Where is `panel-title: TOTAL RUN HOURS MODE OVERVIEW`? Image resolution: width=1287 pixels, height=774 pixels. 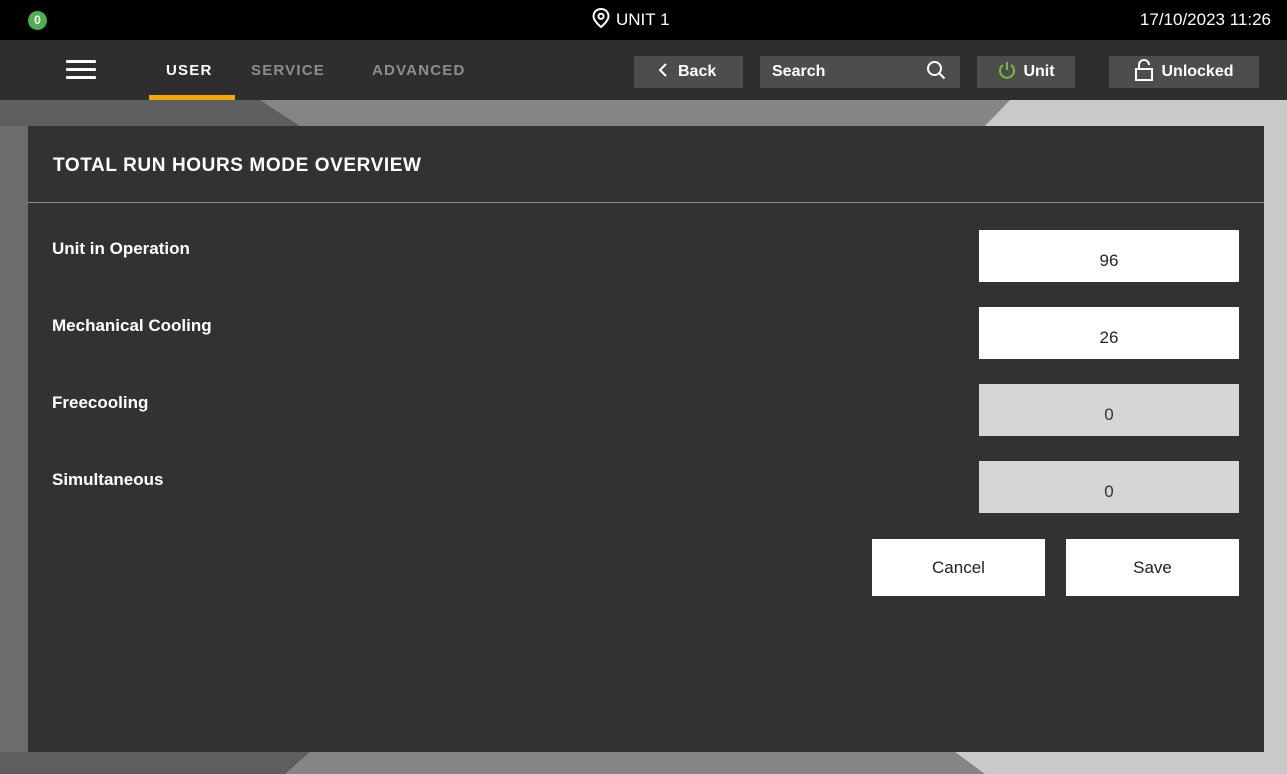
panel-title: TOTAL RUN HOURS MODE OVERVIEW is located at coordinates (237, 165).